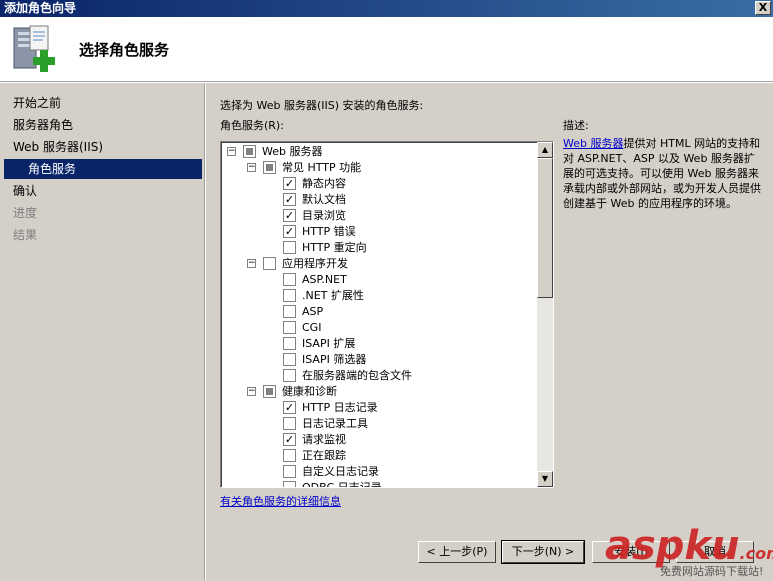 This screenshot has height=581, width=773. What do you see at coordinates (379, 424) in the screenshot?
I see `tree-item: 日志记录工具` at bounding box center [379, 424].